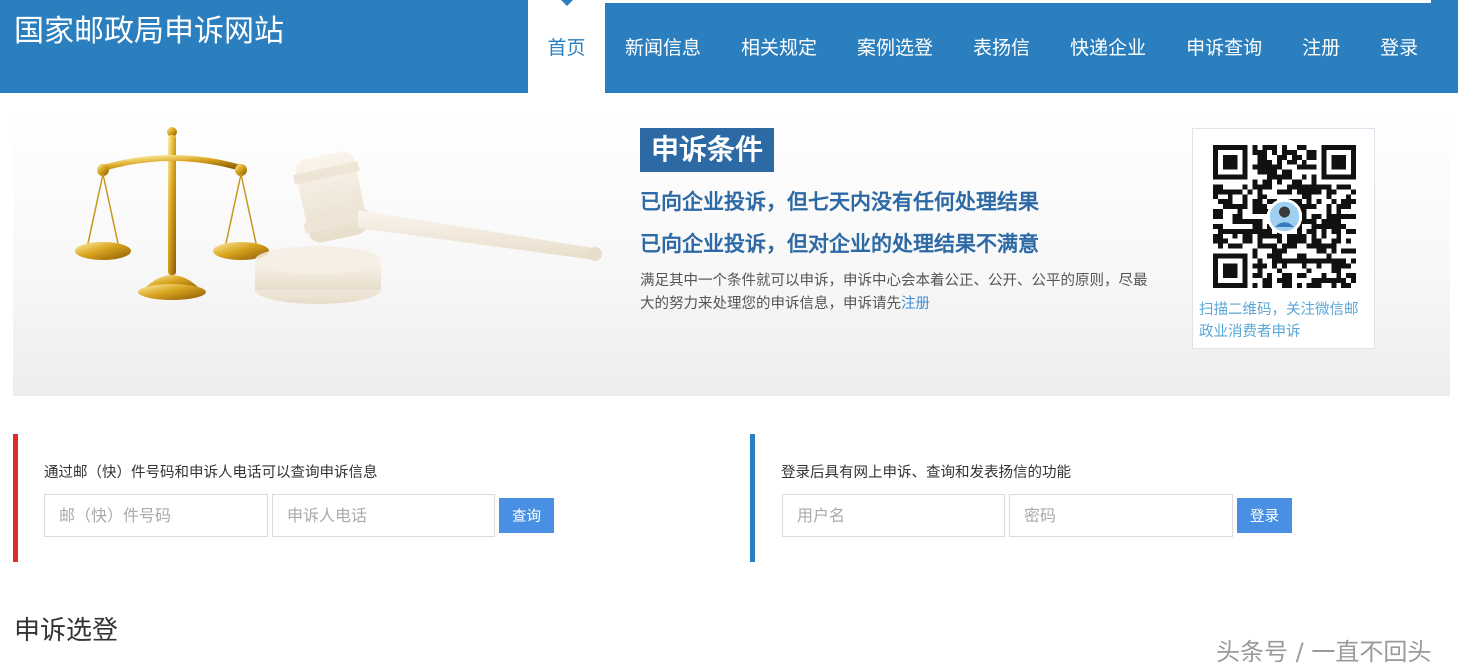  What do you see at coordinates (428, 227) in the screenshot?
I see `gavel-icon` at bounding box center [428, 227].